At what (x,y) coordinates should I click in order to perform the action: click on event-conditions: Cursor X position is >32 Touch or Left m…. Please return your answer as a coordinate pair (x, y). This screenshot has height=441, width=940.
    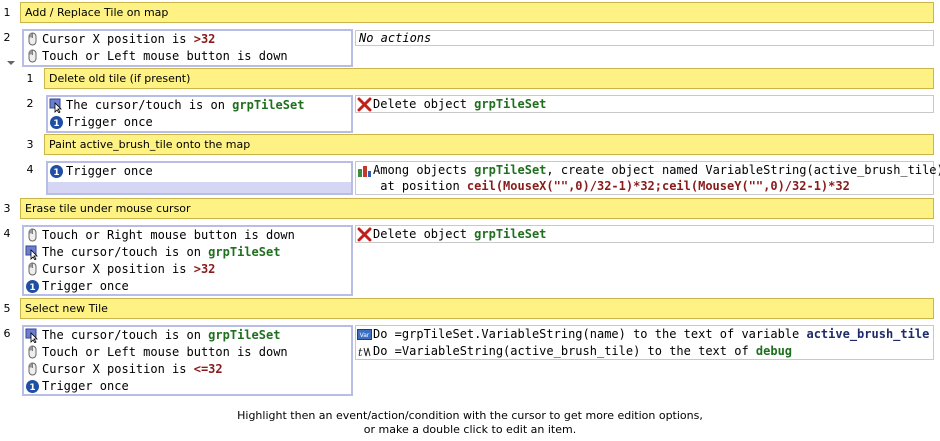
    Looking at the image, I should click on (187, 48).